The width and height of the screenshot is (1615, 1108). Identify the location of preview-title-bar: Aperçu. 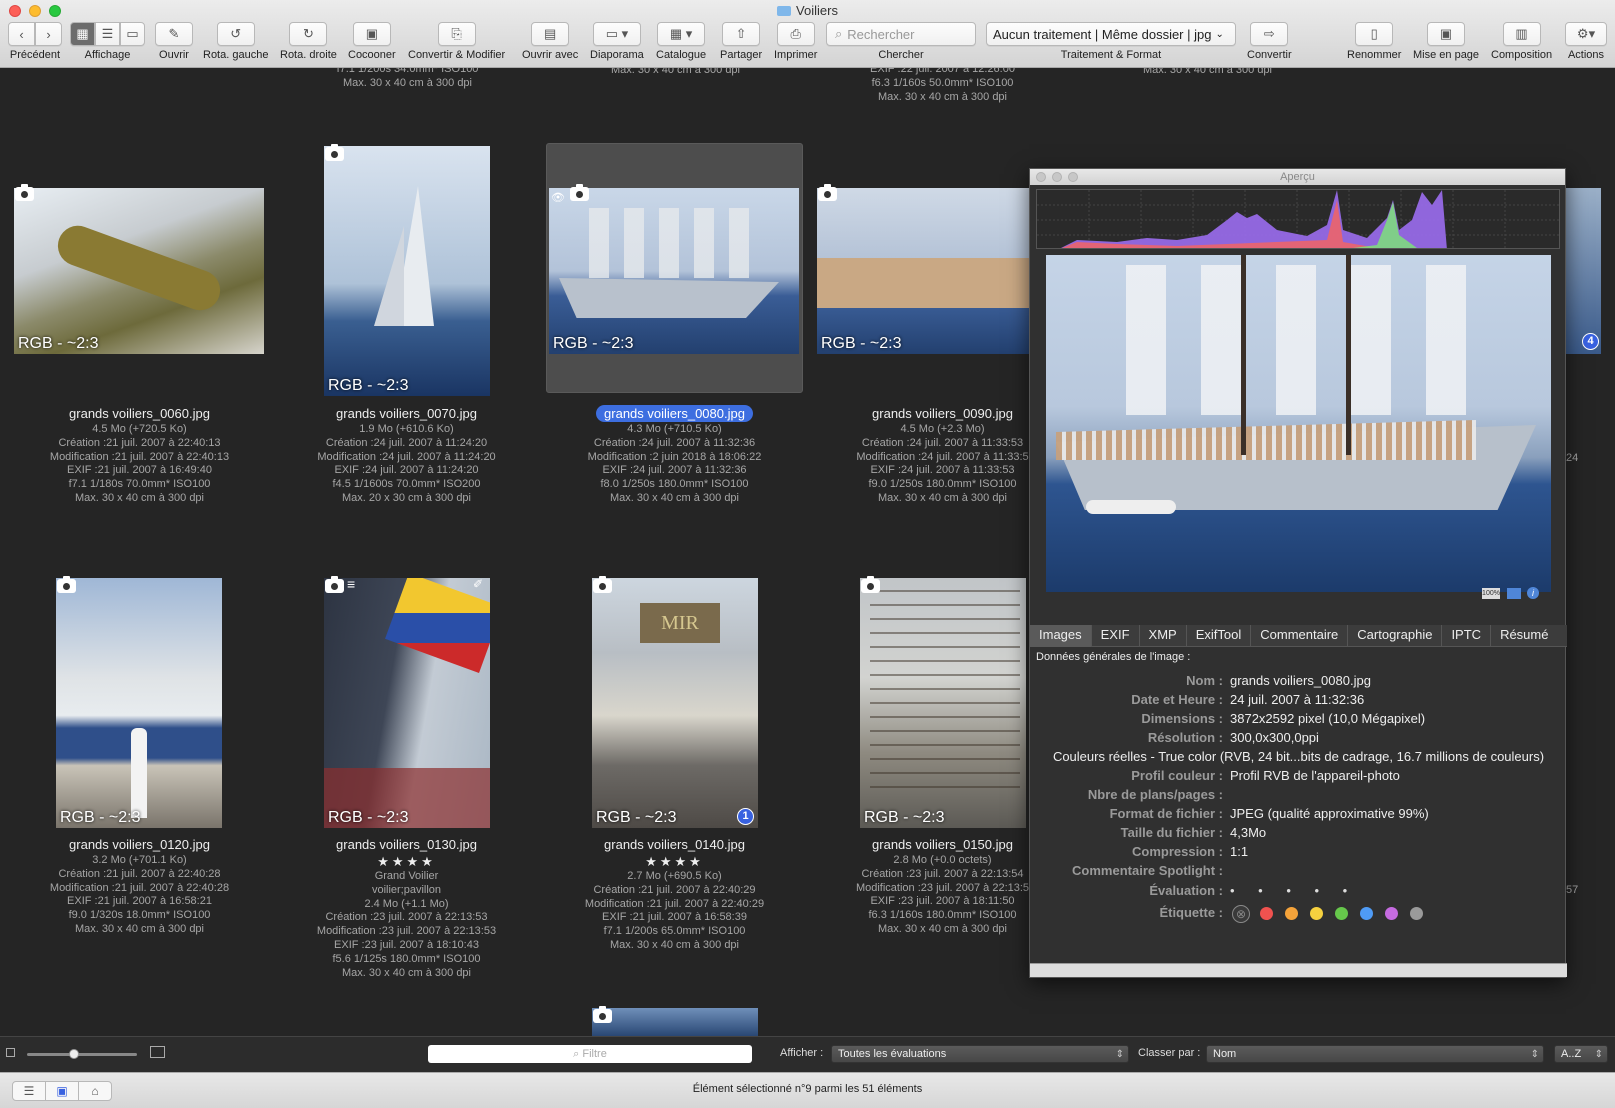
(1297, 177).